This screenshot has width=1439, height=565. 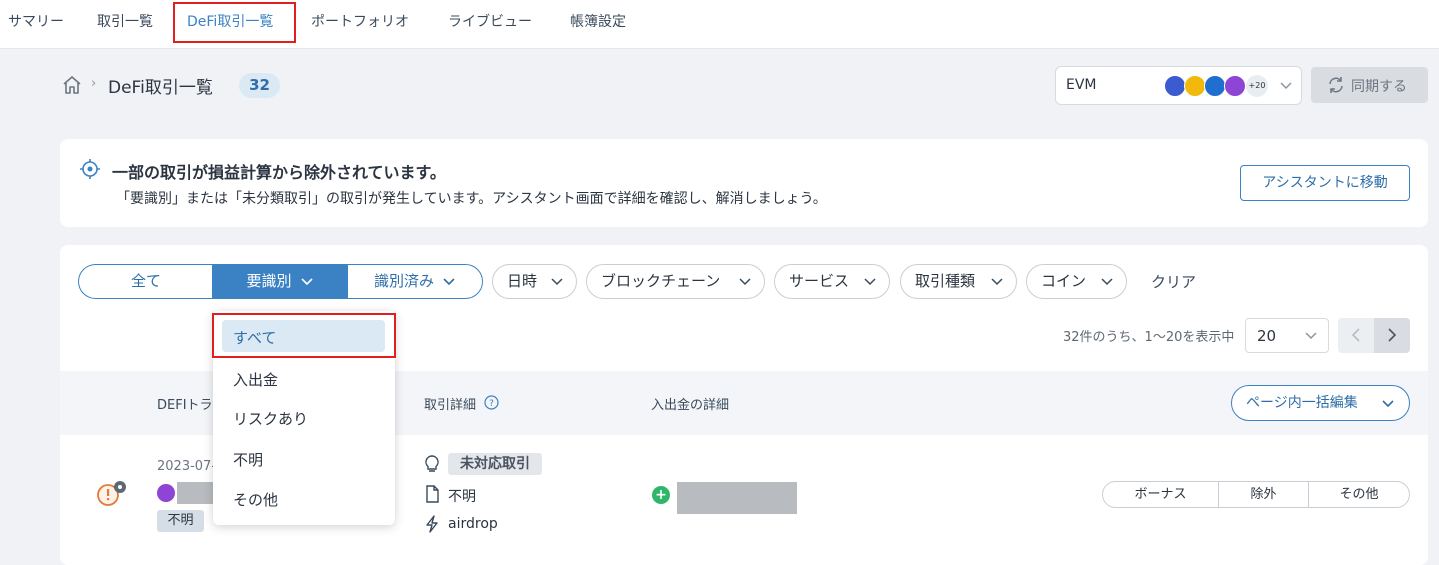 What do you see at coordinates (490, 22) in the screenshot?
I see `tab-liveview: ライブビュー` at bounding box center [490, 22].